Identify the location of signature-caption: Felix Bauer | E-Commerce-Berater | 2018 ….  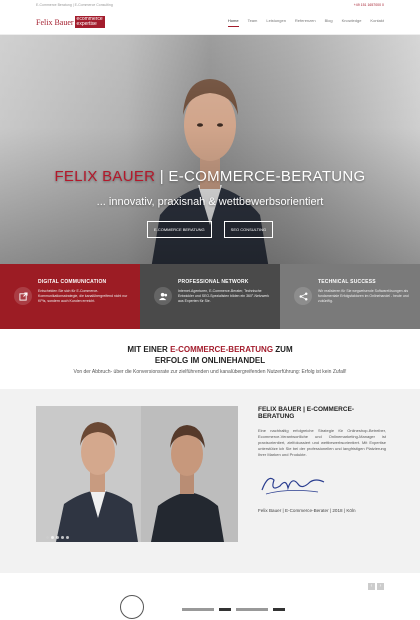
(307, 510).